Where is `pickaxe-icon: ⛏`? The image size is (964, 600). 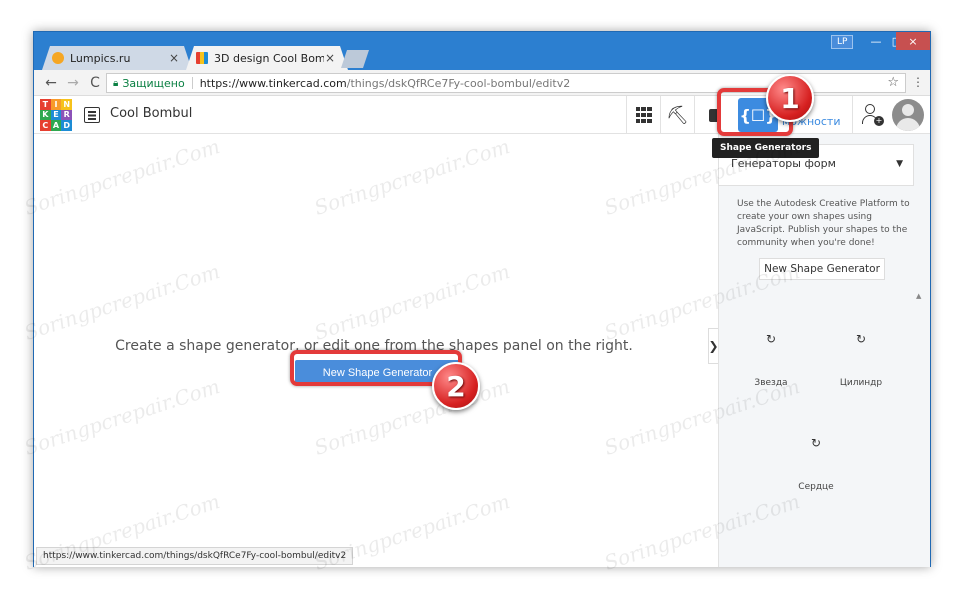
pickaxe-icon: ⛏ is located at coordinates (677, 115).